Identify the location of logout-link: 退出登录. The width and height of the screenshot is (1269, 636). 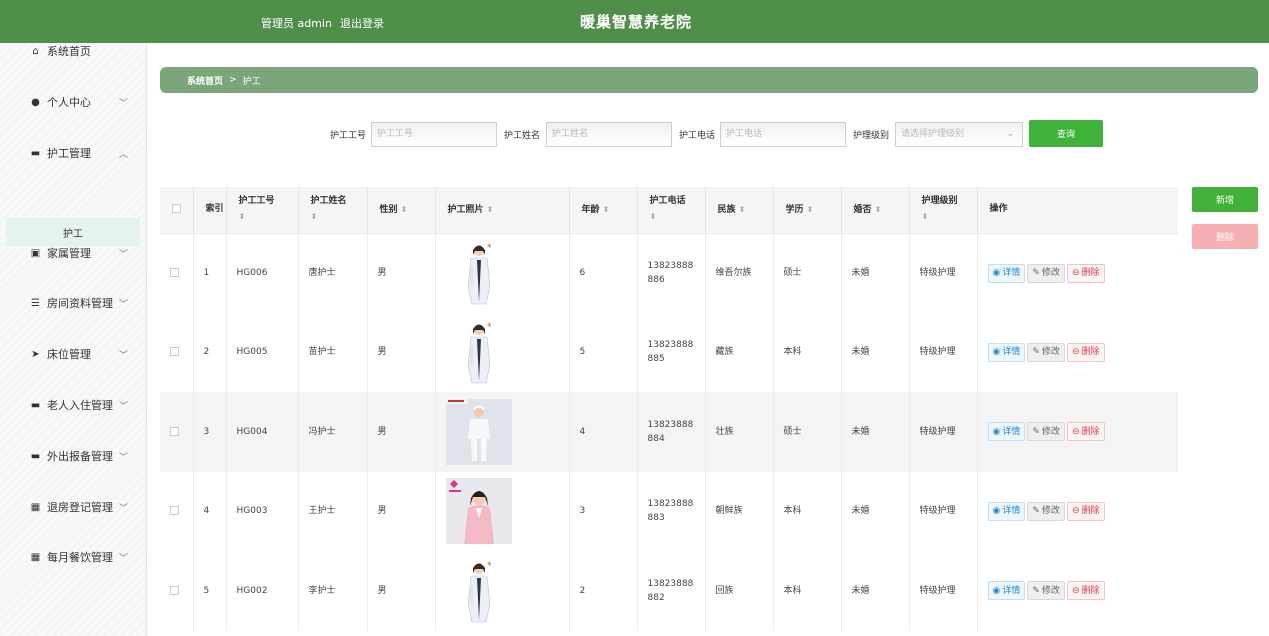
(362, 23).